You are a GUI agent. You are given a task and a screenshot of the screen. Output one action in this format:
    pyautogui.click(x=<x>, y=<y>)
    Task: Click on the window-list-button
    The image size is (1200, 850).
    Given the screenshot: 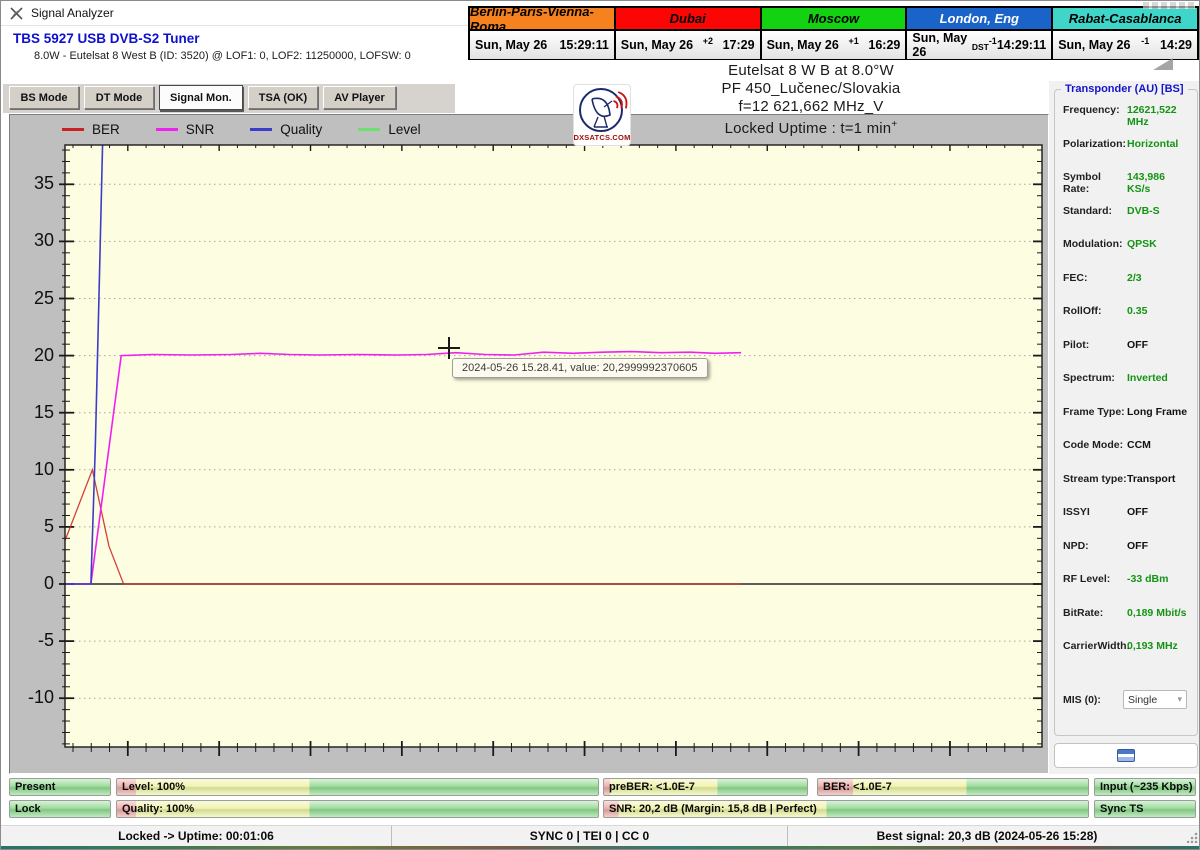 What is the action you would take?
    pyautogui.click(x=1126, y=755)
    